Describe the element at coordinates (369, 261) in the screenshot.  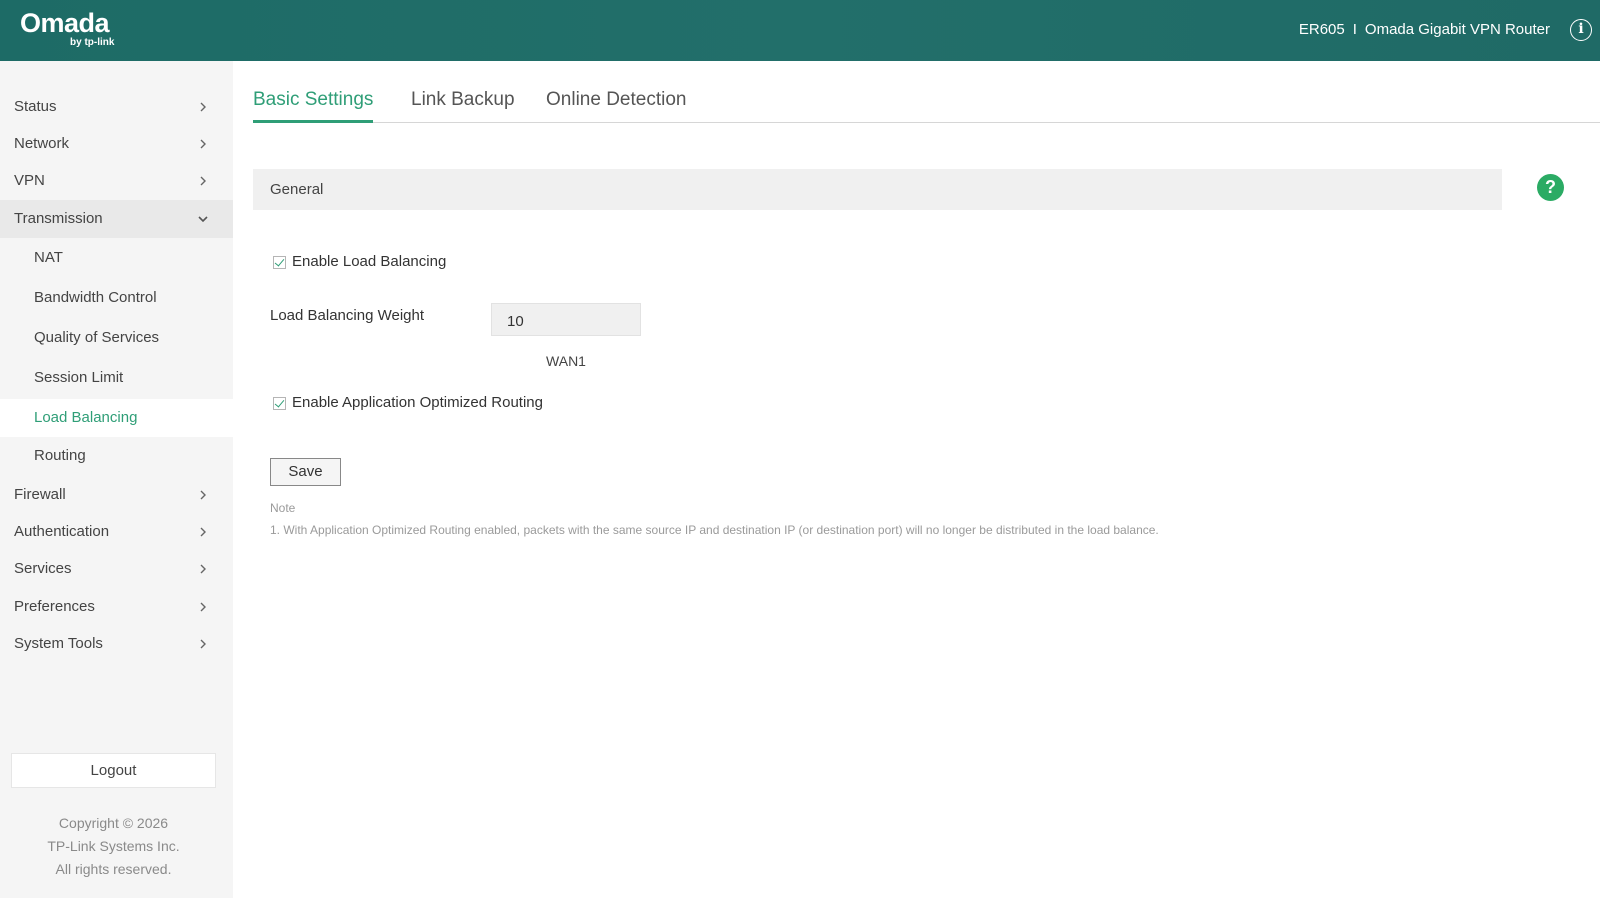
I see `enable-load-balancing-label: Enable Load Balancing` at that location.